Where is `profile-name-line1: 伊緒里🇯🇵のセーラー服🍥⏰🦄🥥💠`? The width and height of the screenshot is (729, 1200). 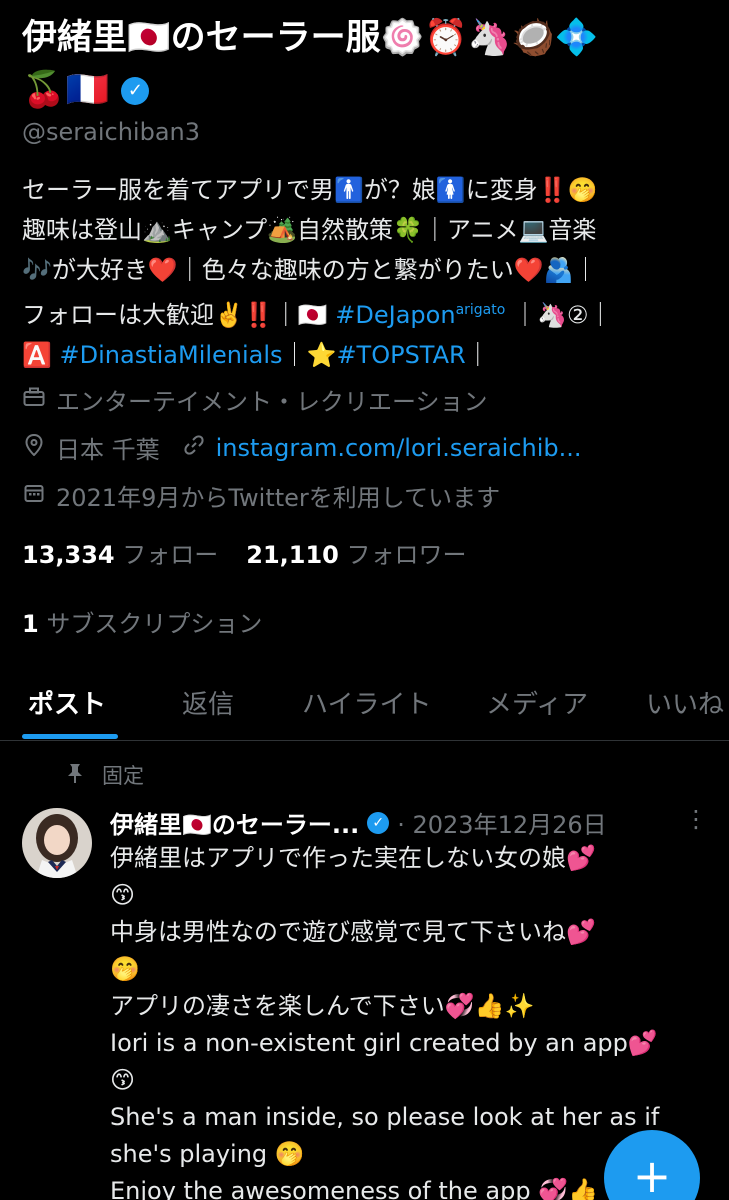
profile-name-line1: 伊緒里🇯🇵のセーラー服🍥⏰🦄🥥💠 is located at coordinates (310, 38).